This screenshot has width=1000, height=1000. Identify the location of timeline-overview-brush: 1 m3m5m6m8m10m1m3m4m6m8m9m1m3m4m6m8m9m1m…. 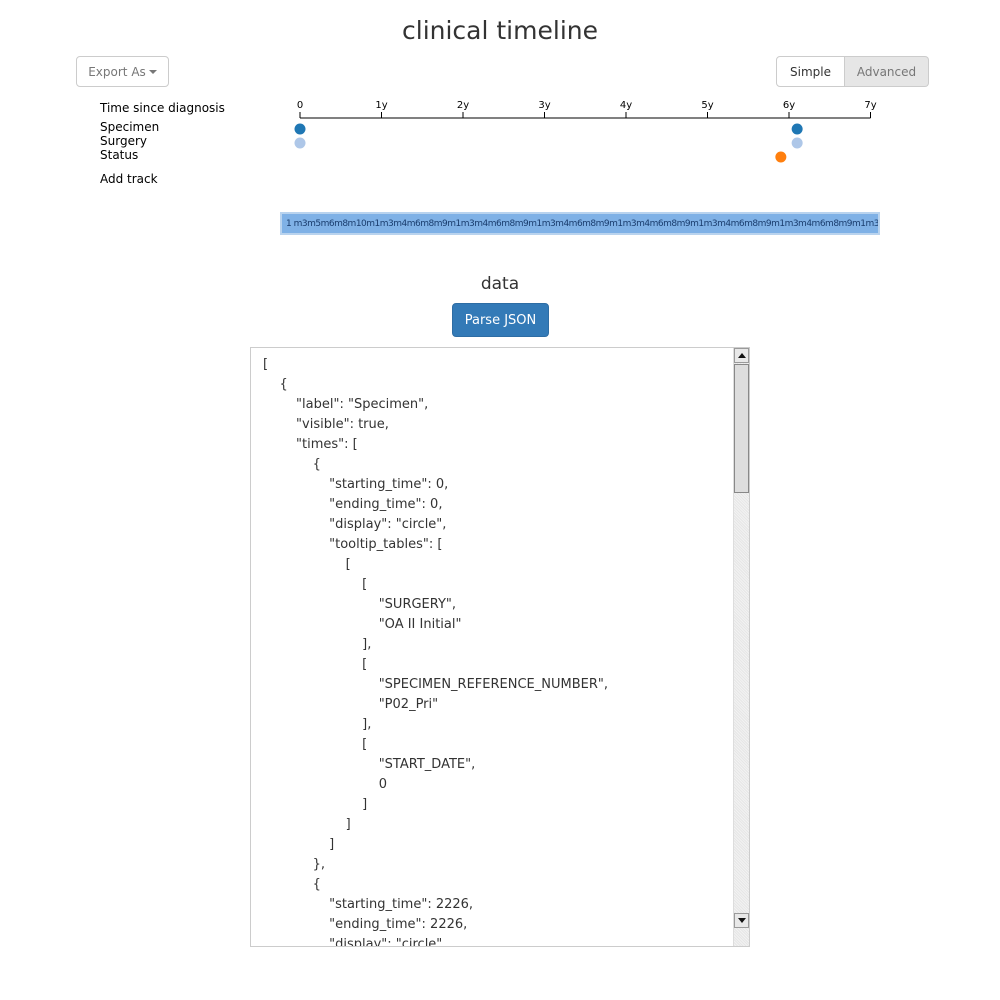
(580, 223).